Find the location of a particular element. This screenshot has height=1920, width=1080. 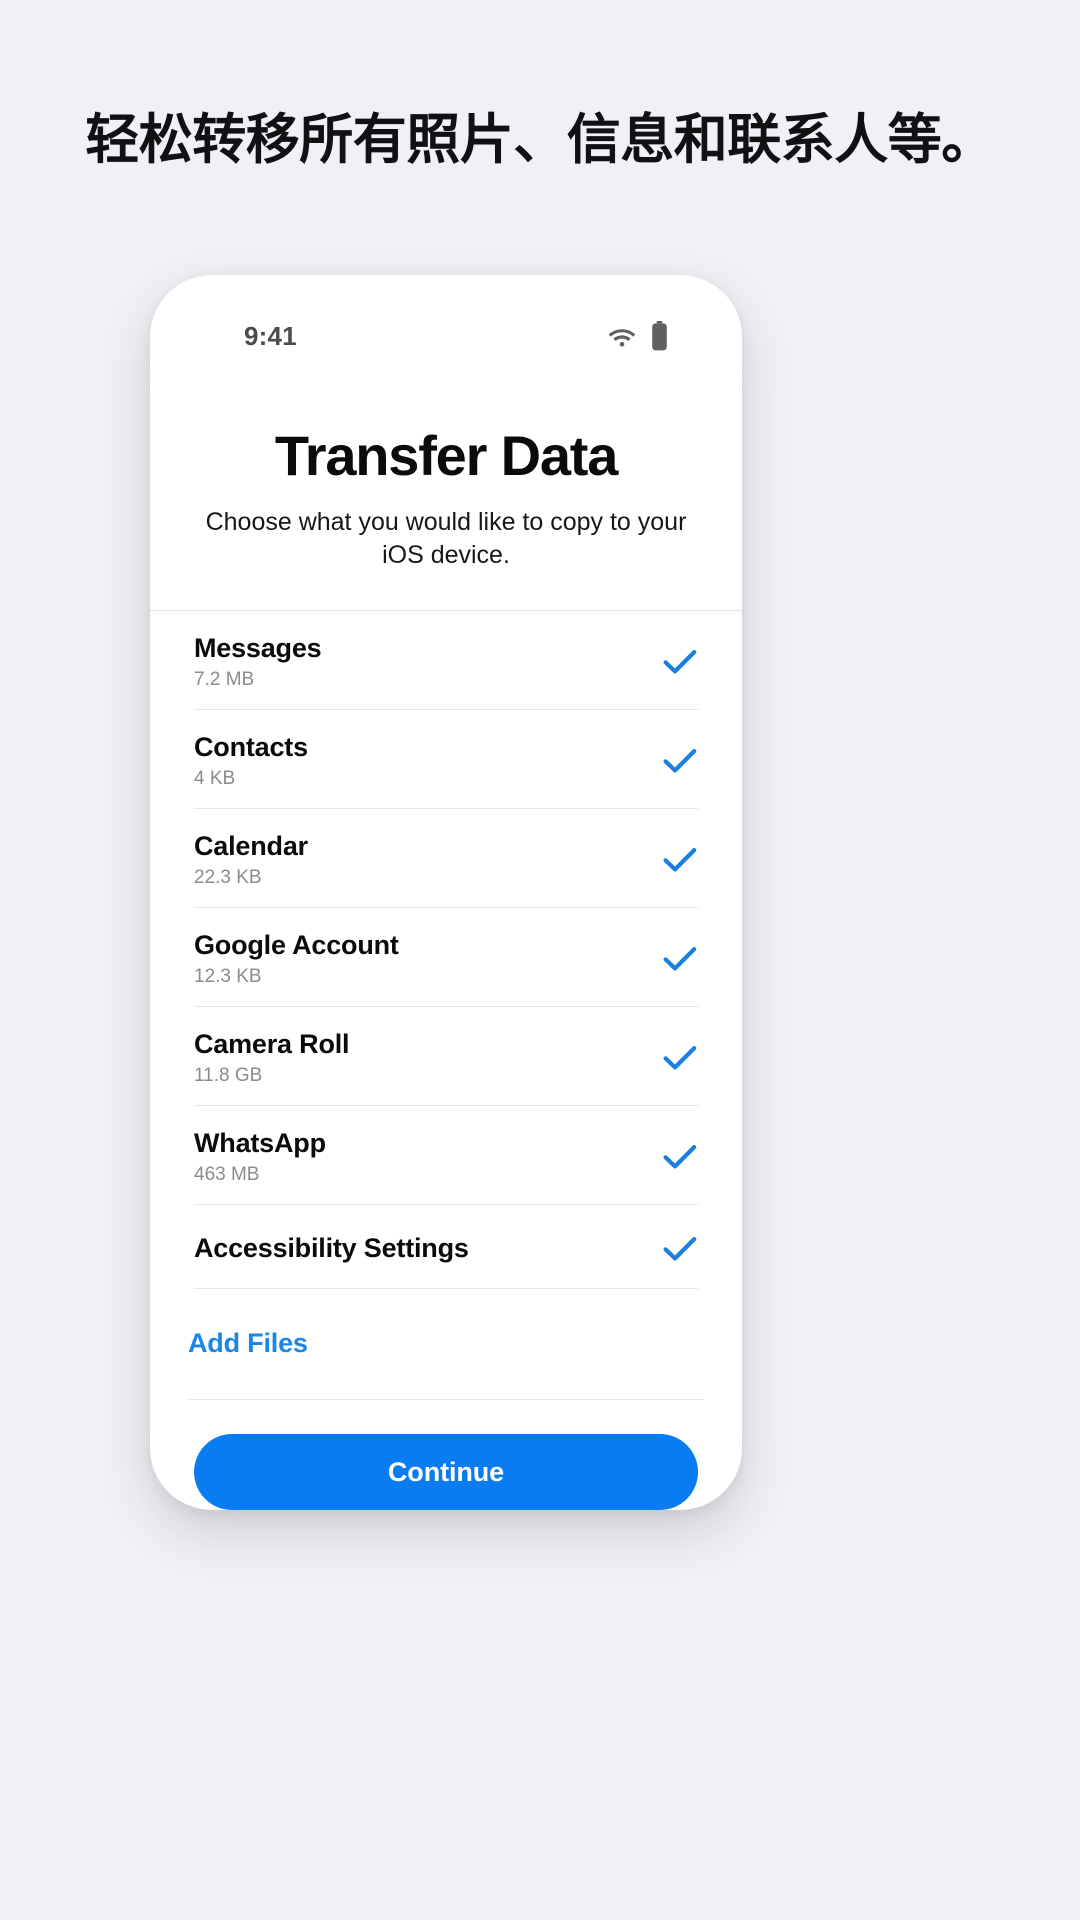

transfer-item-label: WhatsApp is located at coordinates (260, 1143).